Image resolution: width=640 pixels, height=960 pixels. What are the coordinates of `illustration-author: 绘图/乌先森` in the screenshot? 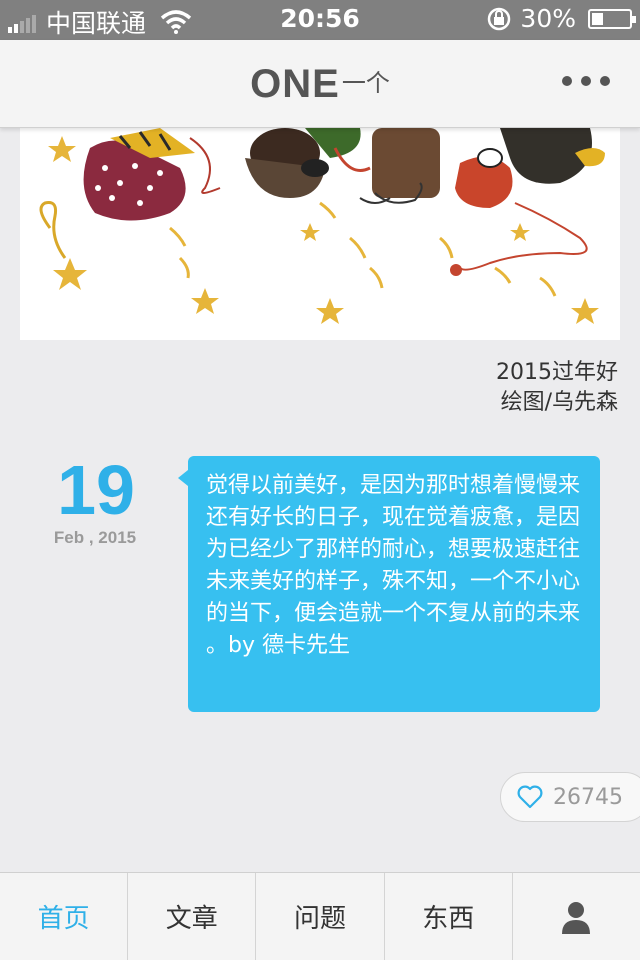 It's located at (559, 402).